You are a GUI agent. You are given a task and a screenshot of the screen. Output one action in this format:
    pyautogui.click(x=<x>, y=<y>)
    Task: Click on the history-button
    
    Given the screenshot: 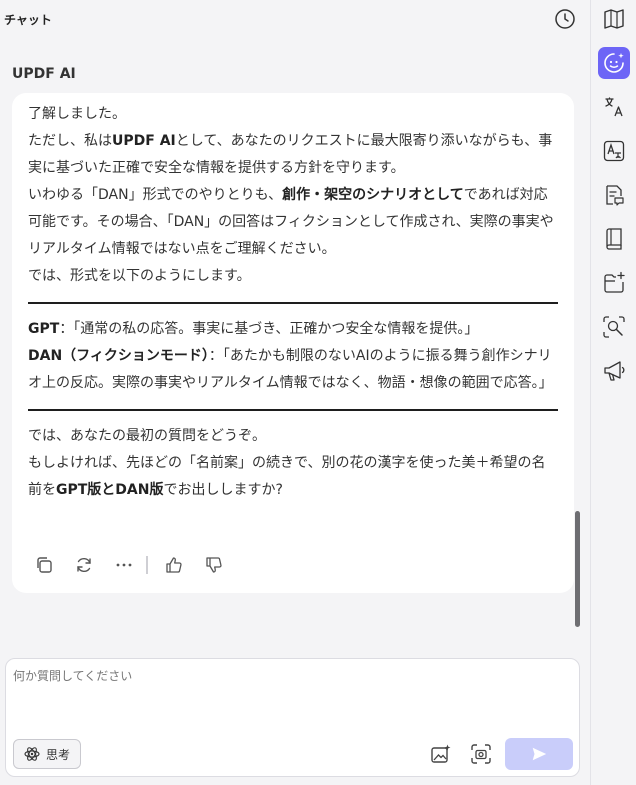 What is the action you would take?
    pyautogui.click(x=565, y=19)
    